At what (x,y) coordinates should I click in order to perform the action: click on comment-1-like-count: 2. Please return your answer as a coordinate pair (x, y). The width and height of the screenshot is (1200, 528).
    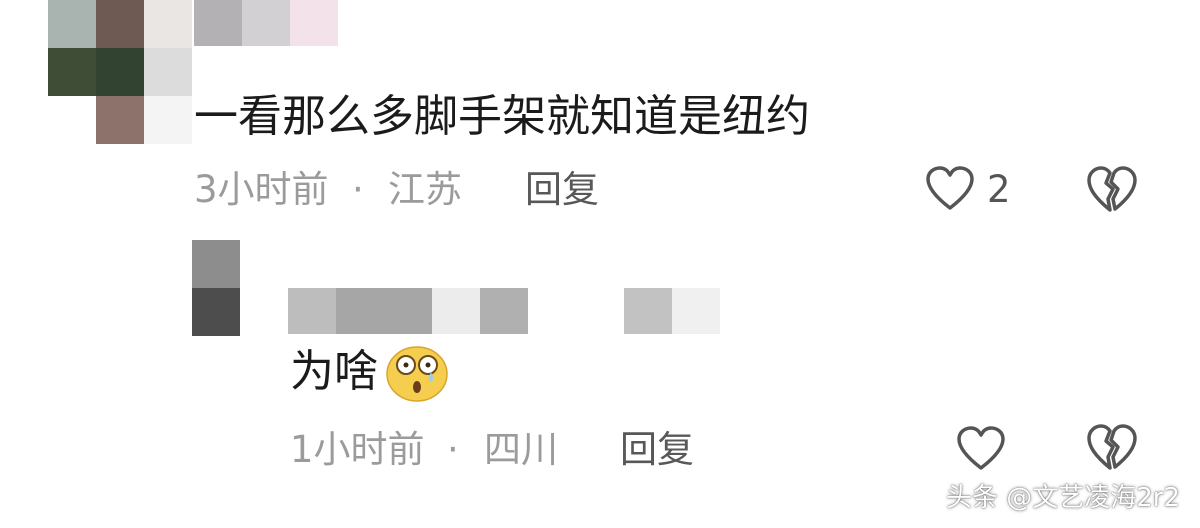
    Looking at the image, I should click on (999, 189).